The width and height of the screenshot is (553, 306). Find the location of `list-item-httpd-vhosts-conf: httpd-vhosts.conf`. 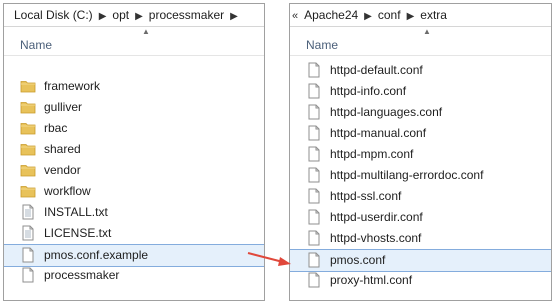

list-item-httpd-vhosts-conf: httpd-vhosts.conf is located at coordinates (420, 238).